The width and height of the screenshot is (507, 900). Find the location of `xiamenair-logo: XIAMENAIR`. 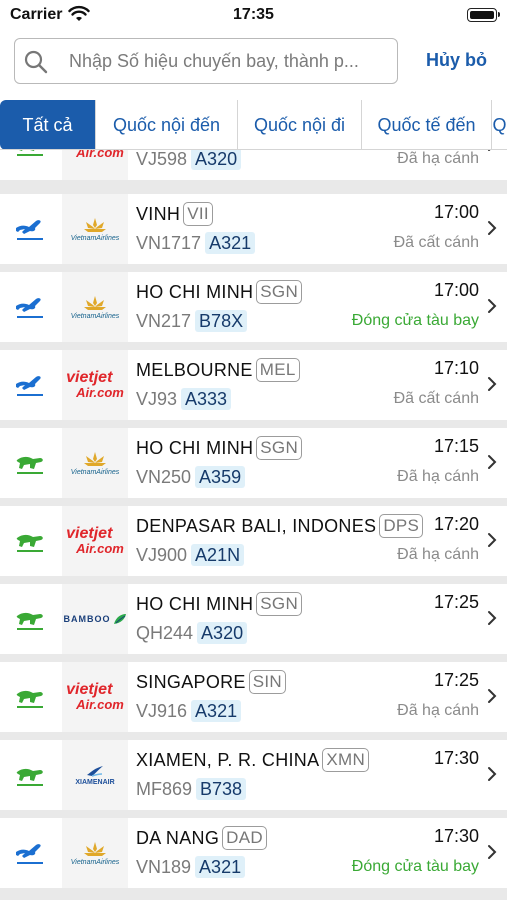

xiamenair-logo: XIAMENAIR is located at coordinates (95, 775).